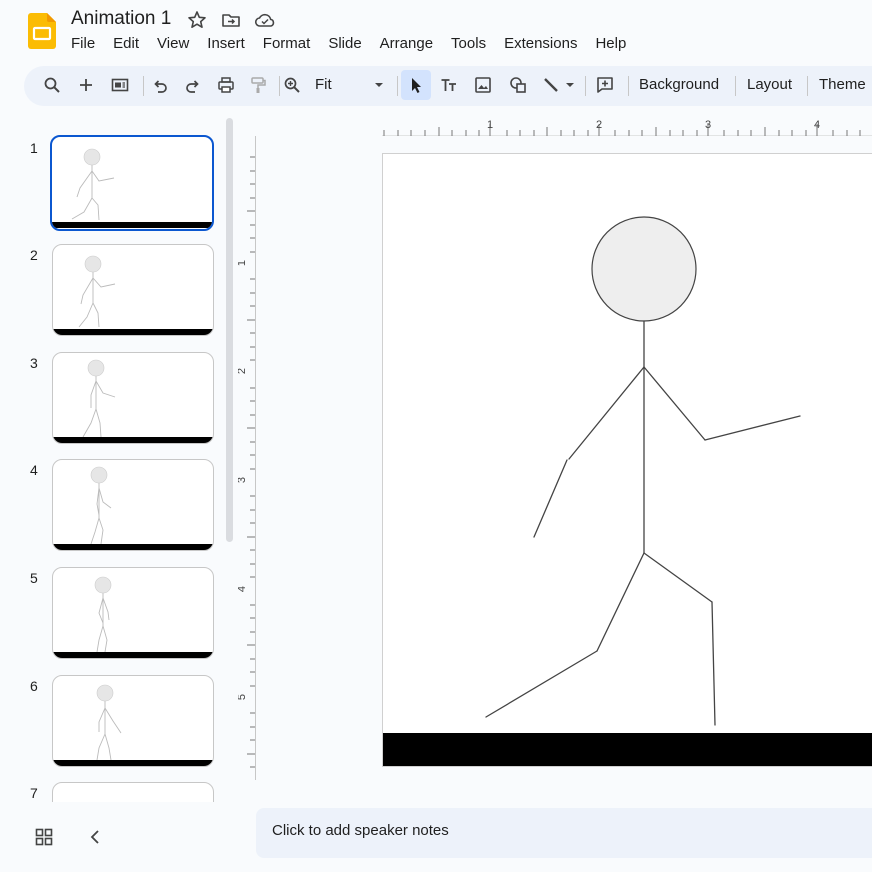  Describe the element at coordinates (678, 577) in the screenshot. I see `stick-figure-right-thigh` at that location.